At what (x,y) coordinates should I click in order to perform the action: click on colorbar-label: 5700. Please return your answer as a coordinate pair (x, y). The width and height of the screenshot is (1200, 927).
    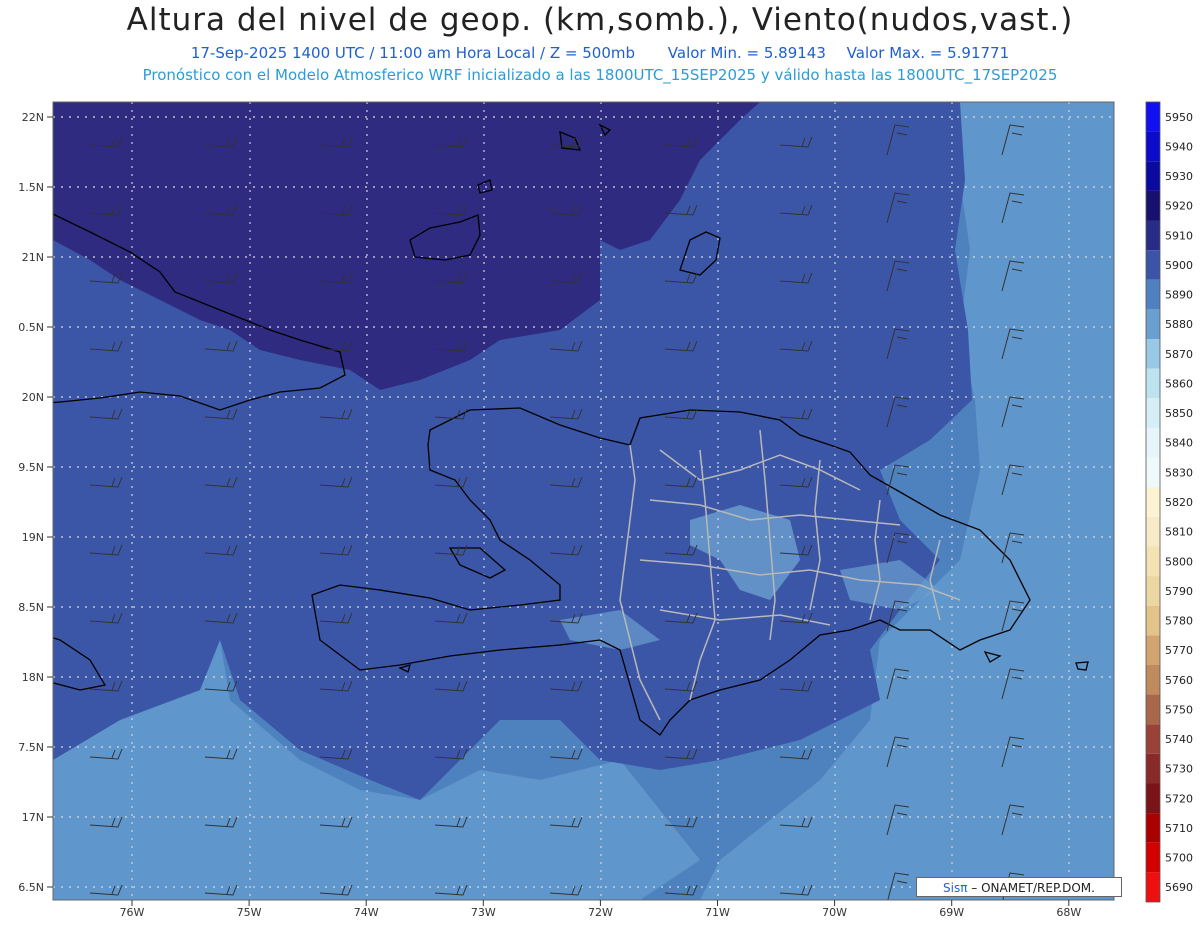
    Looking at the image, I should click on (1179, 858).